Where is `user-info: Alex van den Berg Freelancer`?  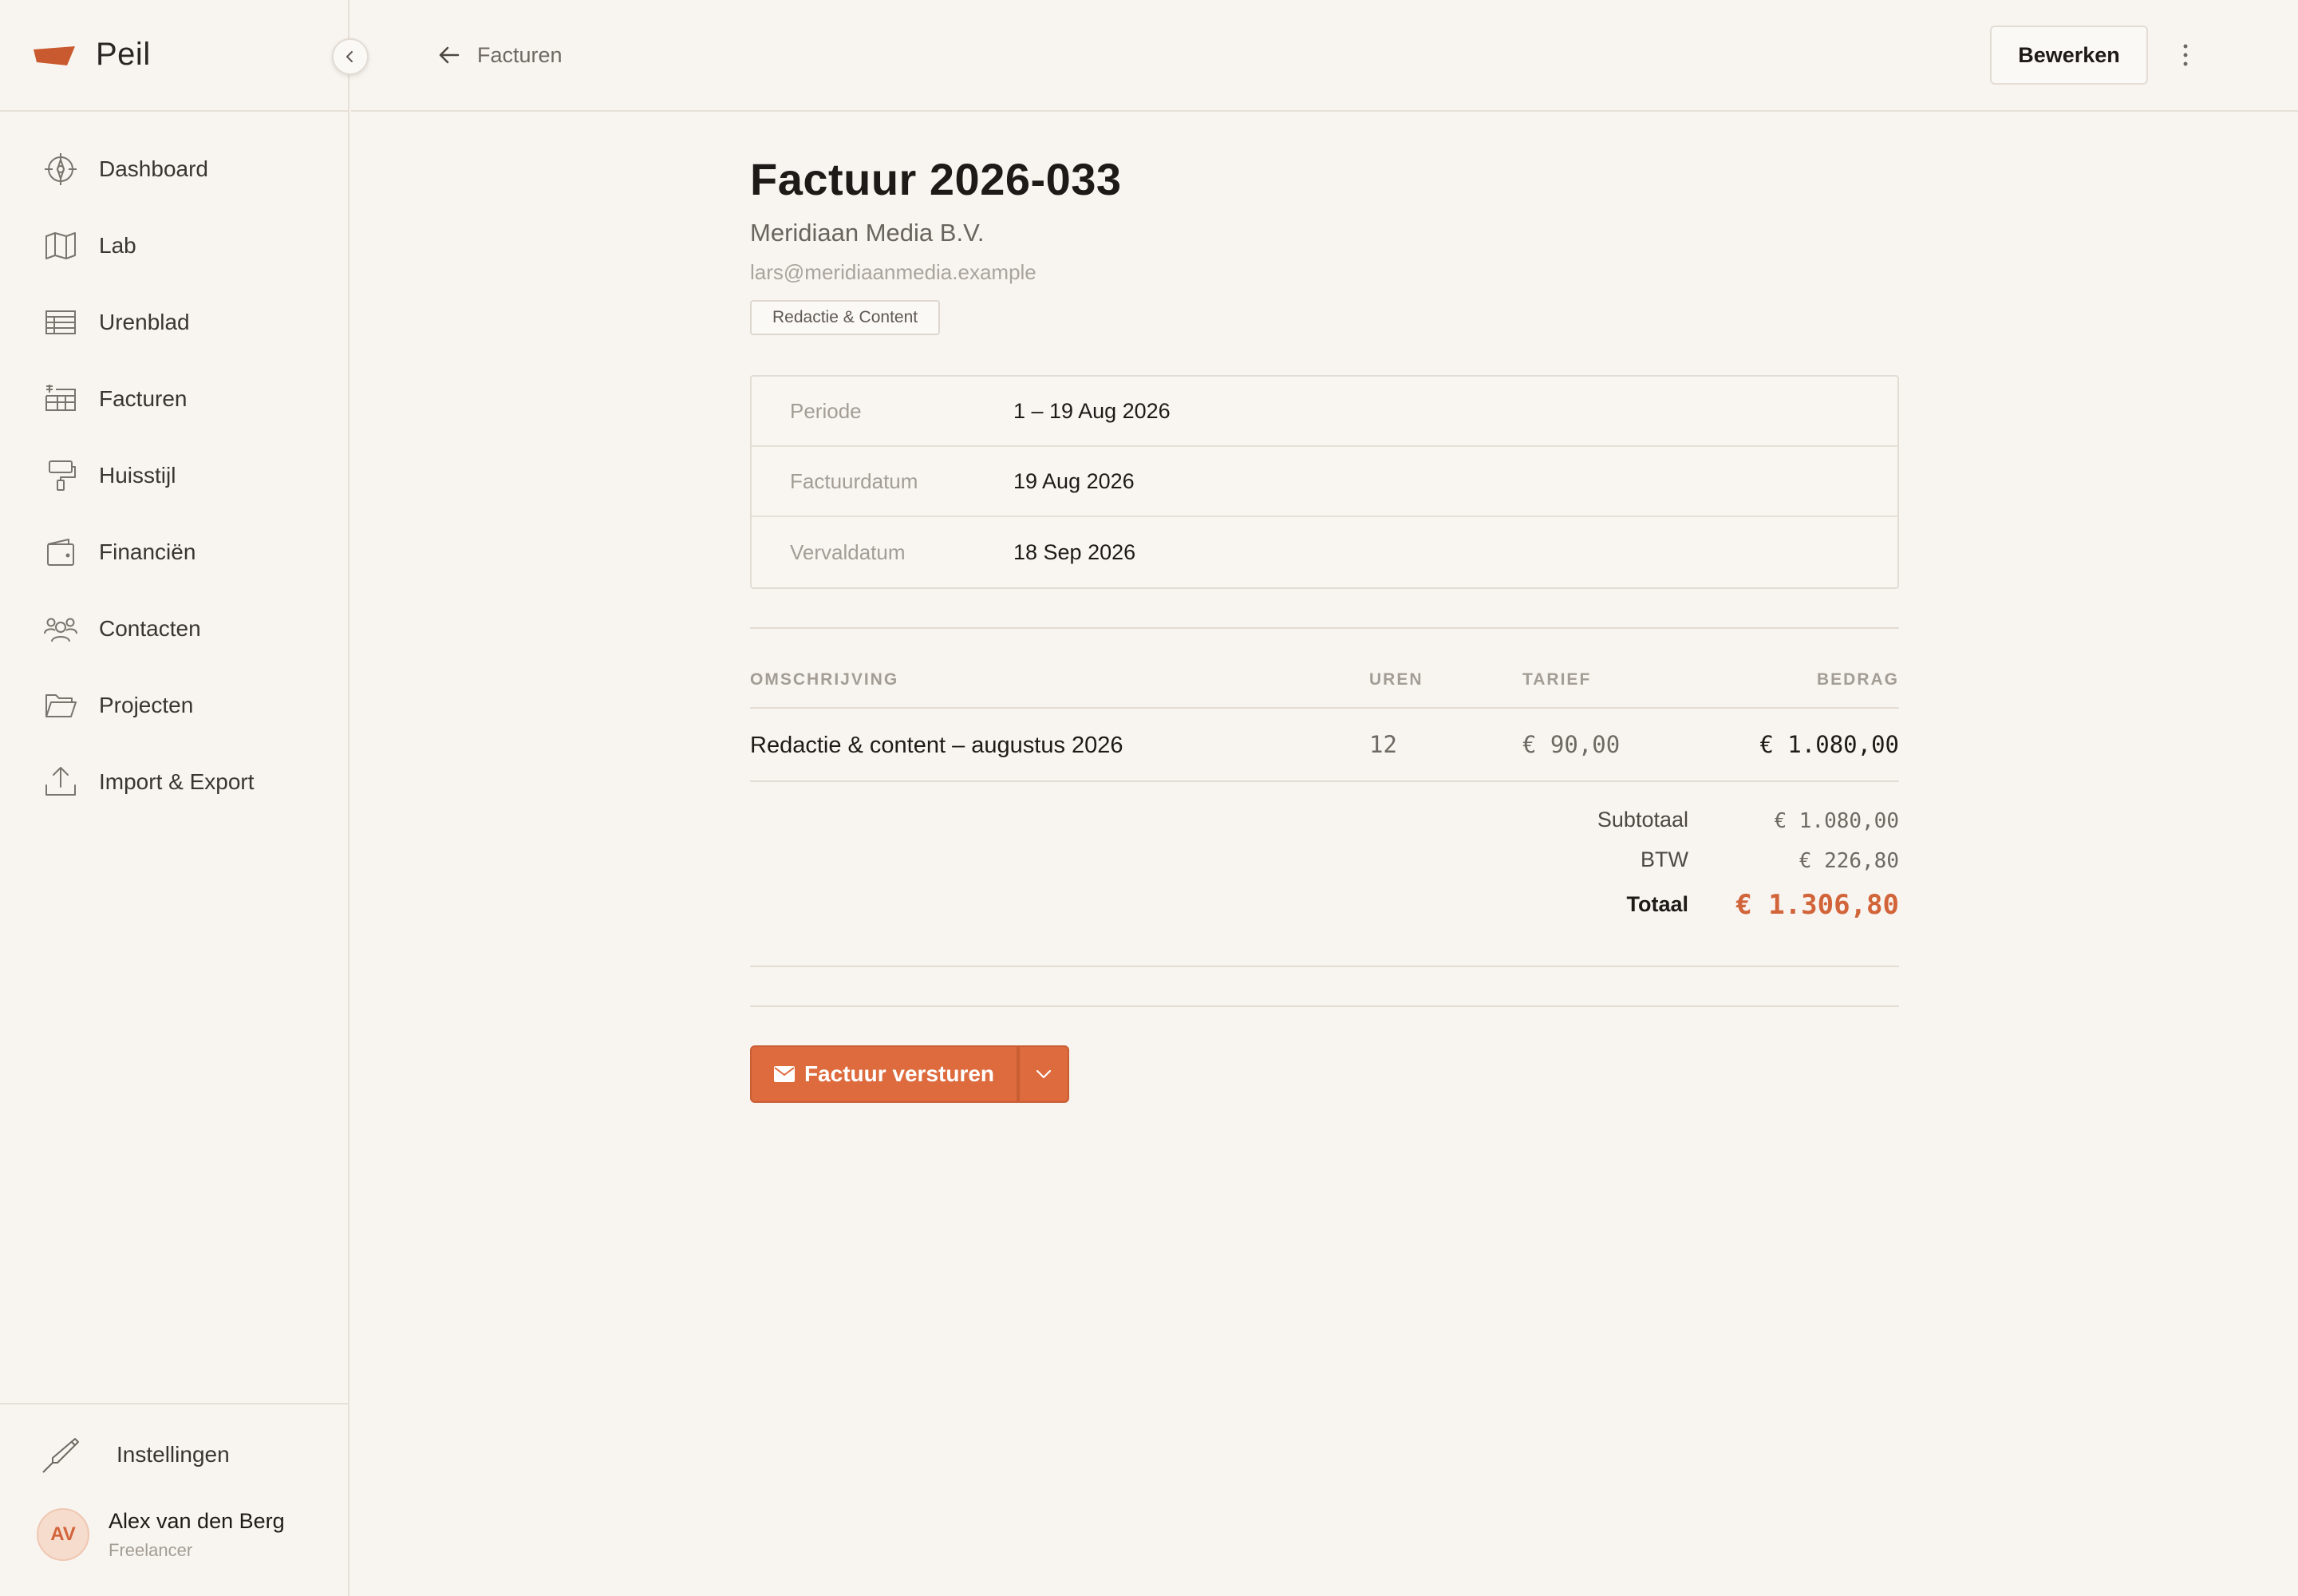 user-info: Alex van den Berg Freelancer is located at coordinates (197, 1535).